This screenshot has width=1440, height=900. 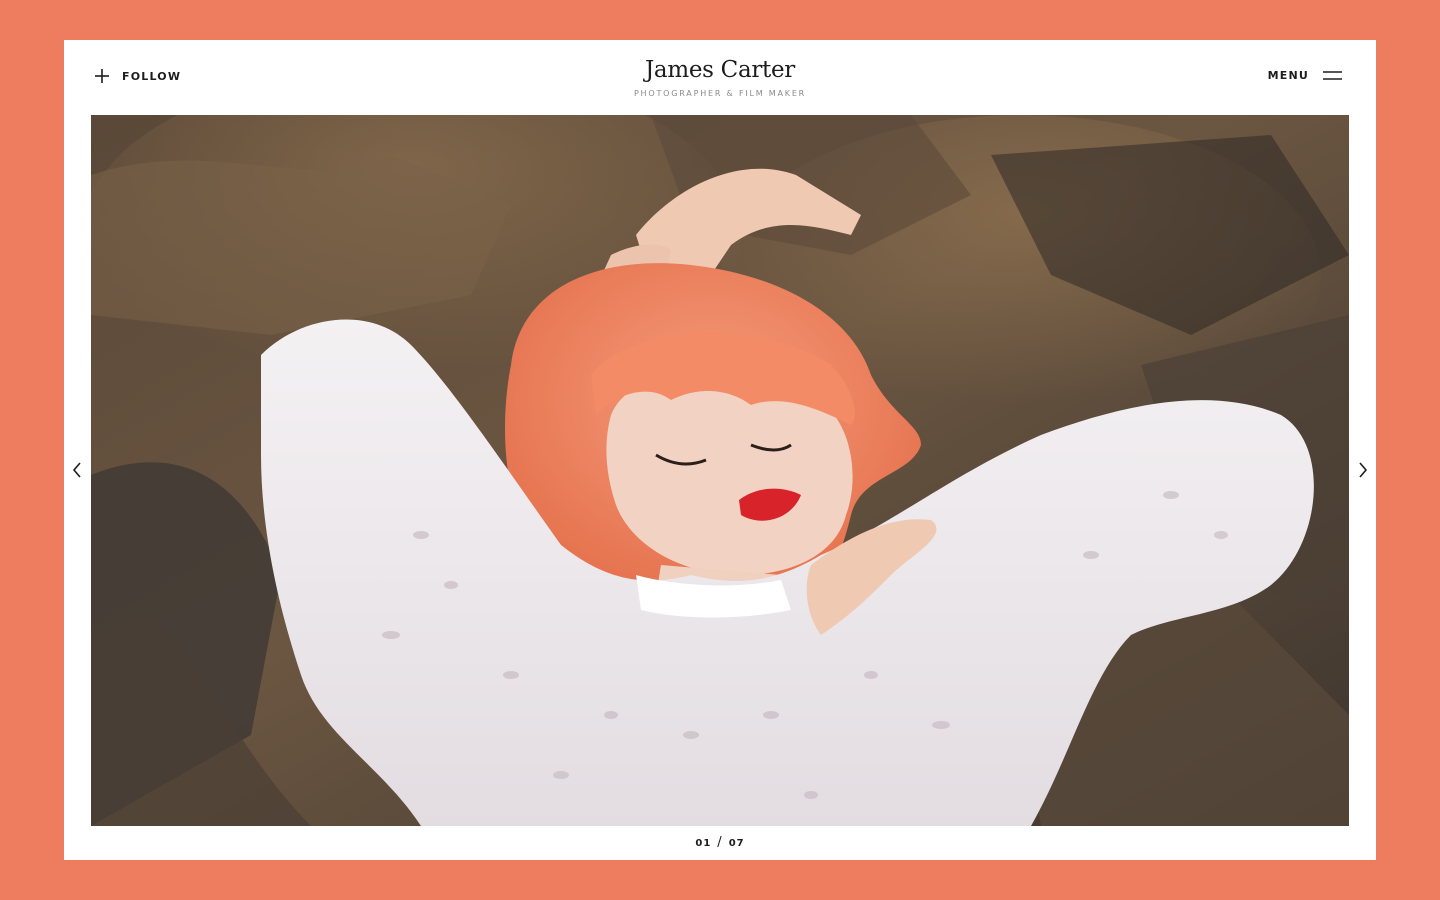 I want to click on chevron-left-icon, so click(x=77, y=470).